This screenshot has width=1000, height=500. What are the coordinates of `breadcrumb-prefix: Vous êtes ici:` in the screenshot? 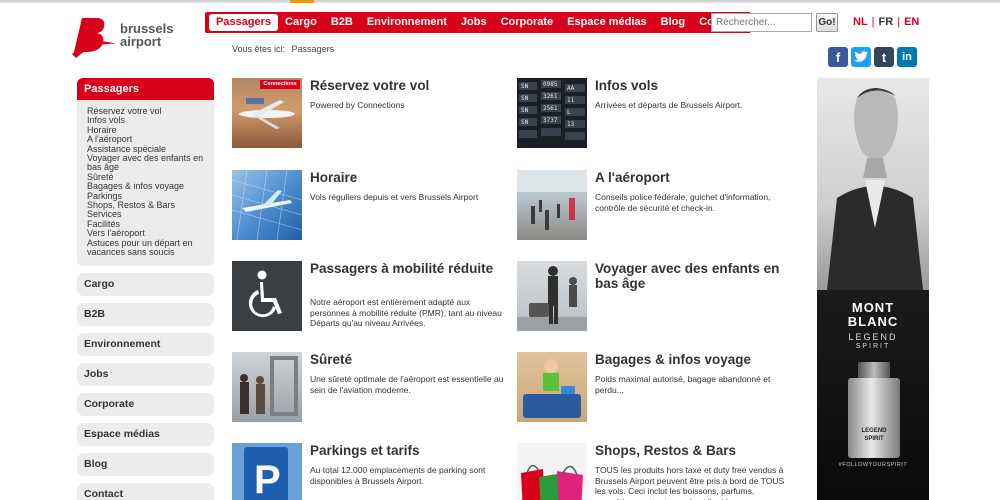 It's located at (259, 49).